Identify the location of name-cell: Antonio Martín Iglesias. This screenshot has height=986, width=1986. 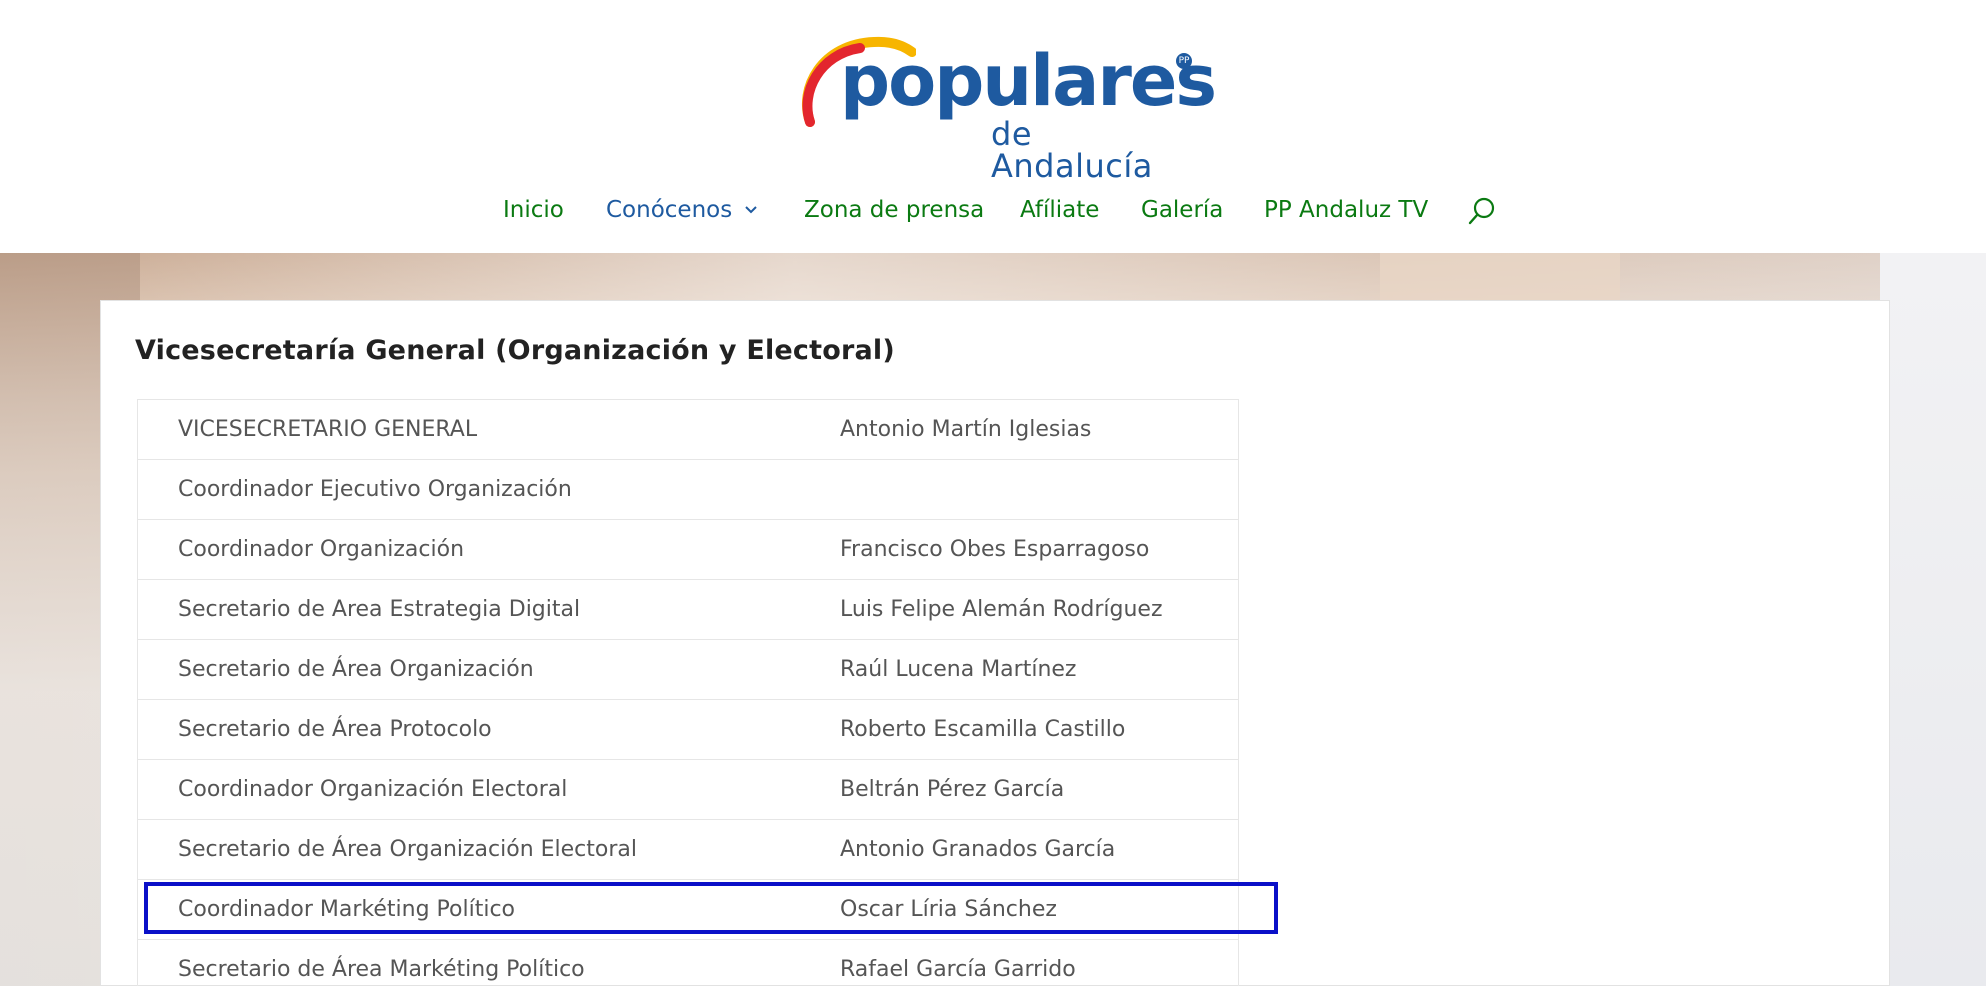
(966, 429).